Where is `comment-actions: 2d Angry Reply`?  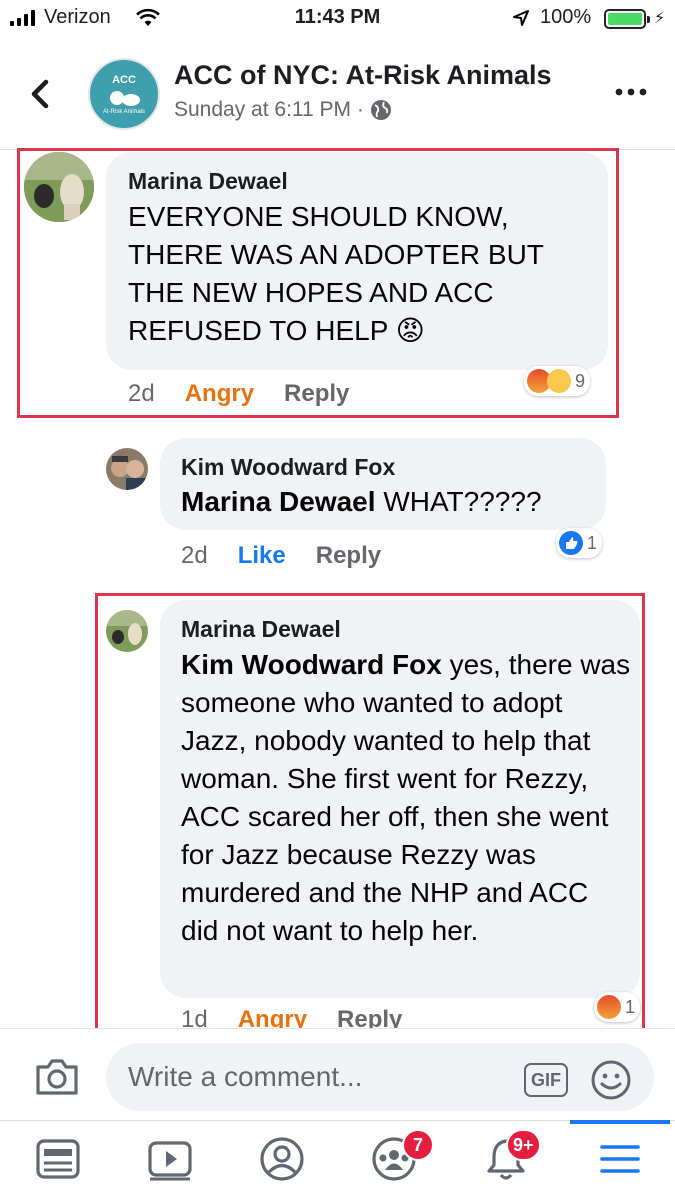 comment-actions: 2d Angry Reply is located at coordinates (238, 394).